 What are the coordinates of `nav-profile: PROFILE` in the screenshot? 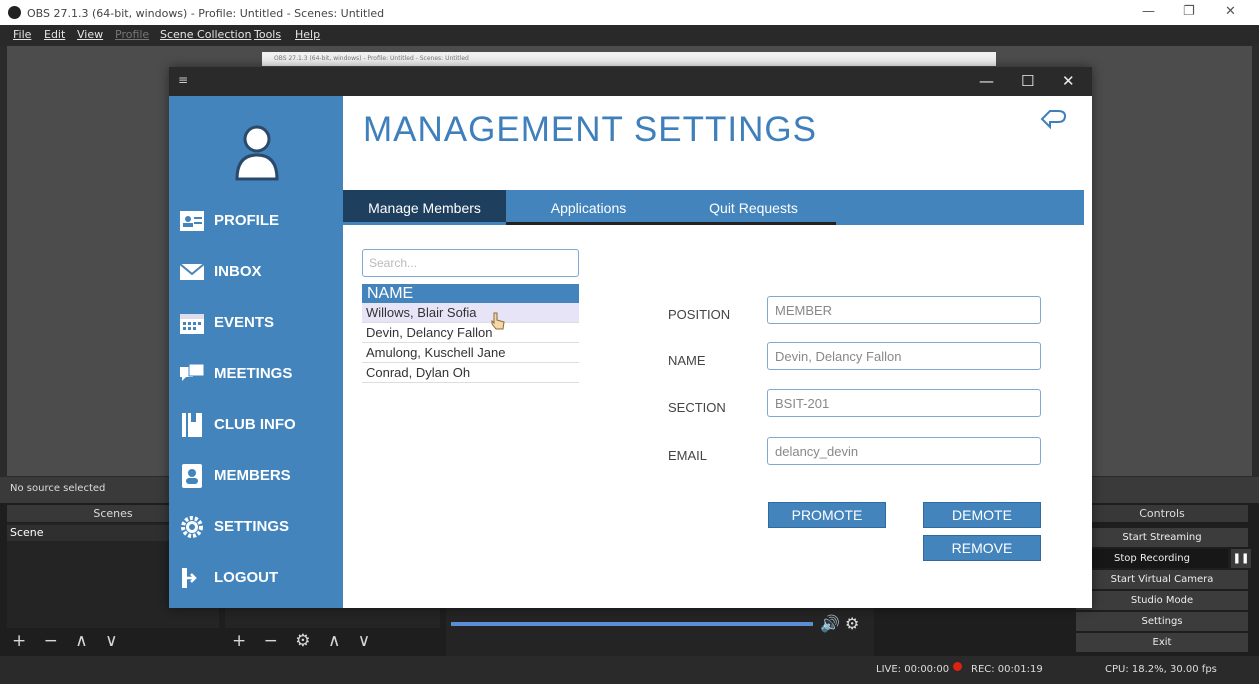 It's located at (259, 221).